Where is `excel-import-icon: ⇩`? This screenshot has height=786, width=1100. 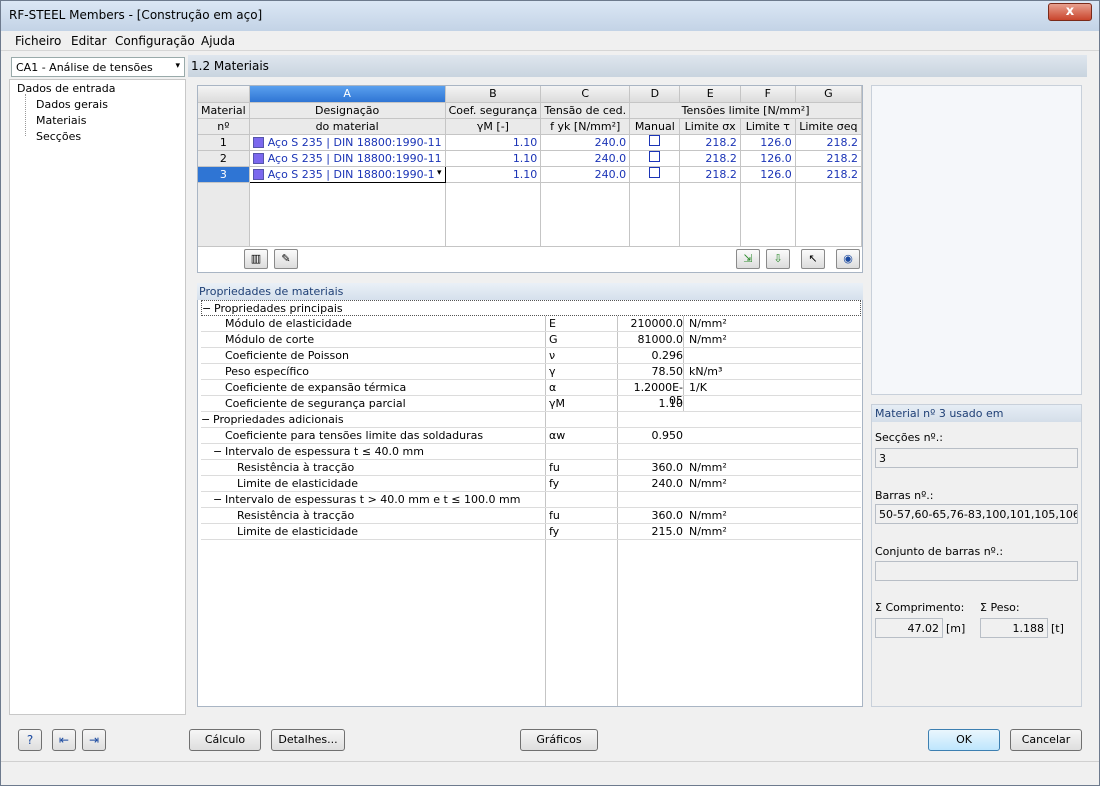
excel-import-icon: ⇩ is located at coordinates (778, 259).